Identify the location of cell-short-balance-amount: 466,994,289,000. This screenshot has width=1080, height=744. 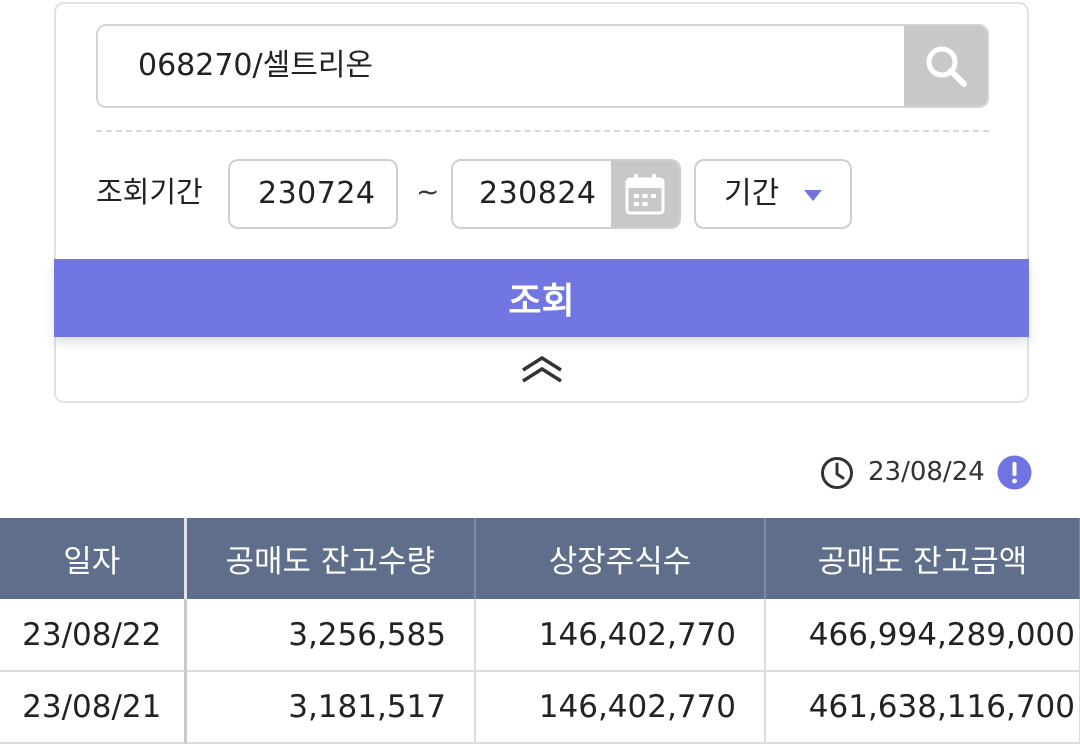
(922, 635).